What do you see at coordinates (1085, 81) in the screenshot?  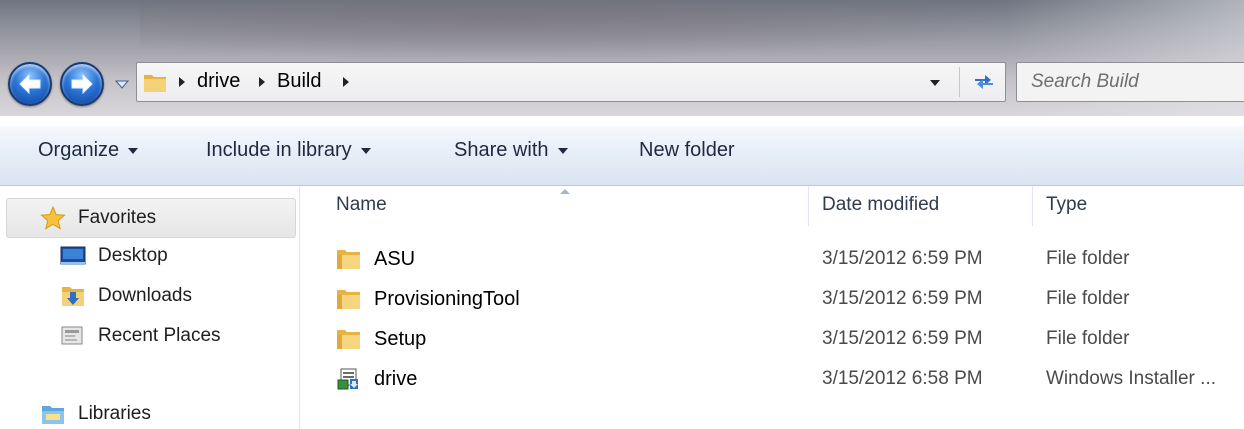 I see `search-placeholder: Search Build` at bounding box center [1085, 81].